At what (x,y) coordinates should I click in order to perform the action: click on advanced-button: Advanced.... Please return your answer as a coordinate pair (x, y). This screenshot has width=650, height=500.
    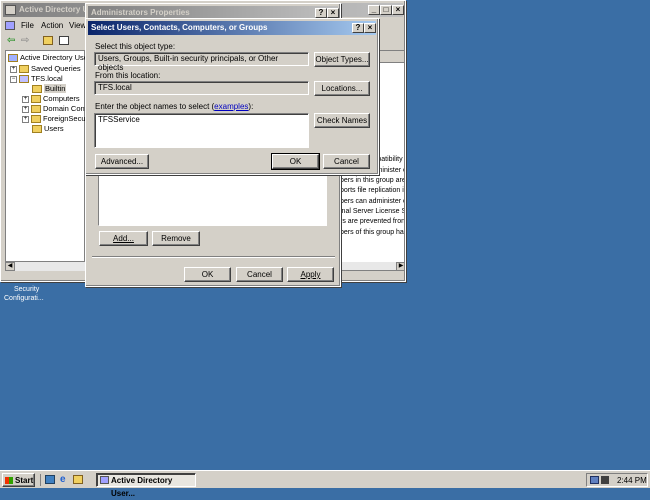
    Looking at the image, I should click on (122, 161).